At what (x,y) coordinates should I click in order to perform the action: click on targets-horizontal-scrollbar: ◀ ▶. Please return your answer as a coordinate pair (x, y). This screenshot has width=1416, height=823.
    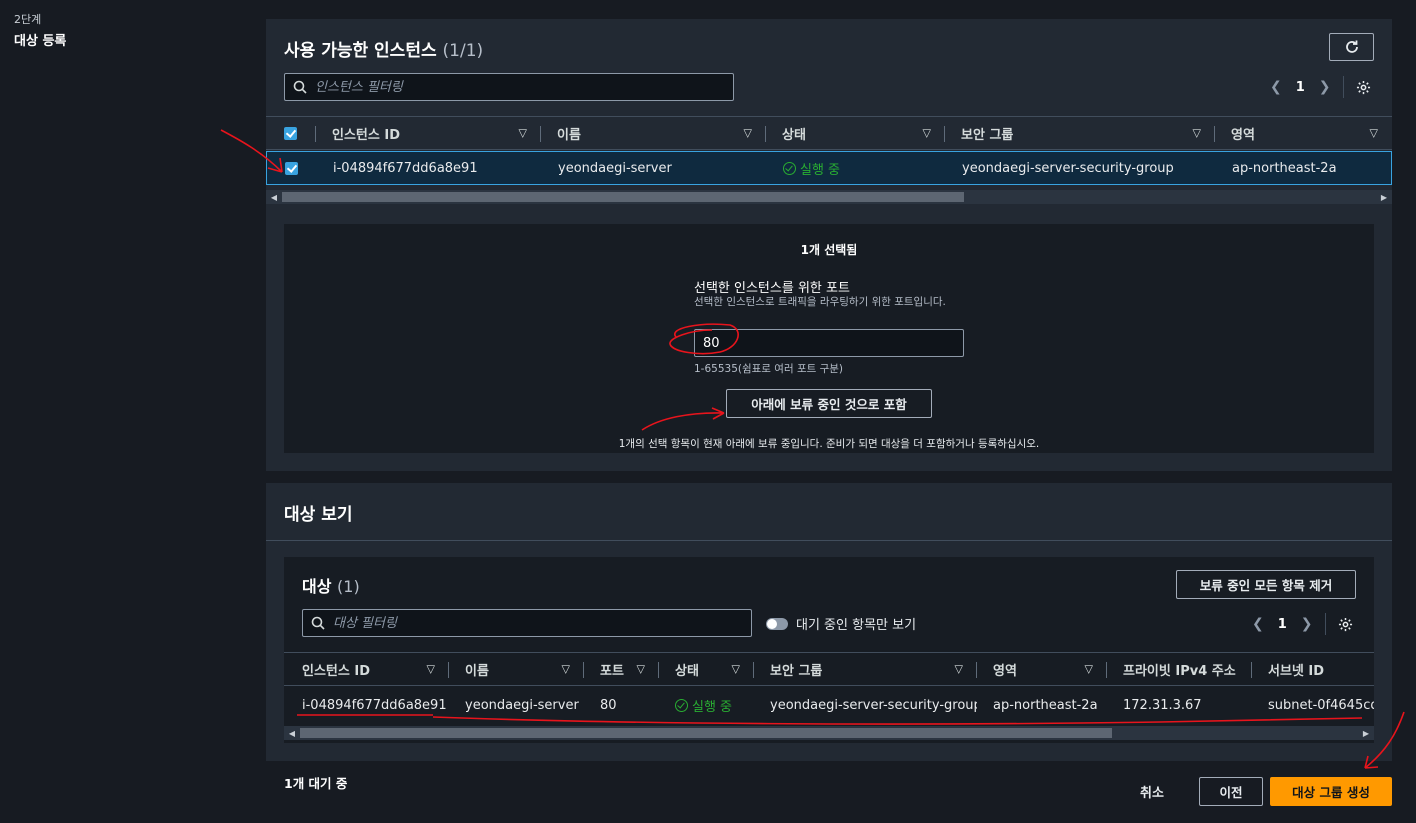
    Looking at the image, I should click on (829, 733).